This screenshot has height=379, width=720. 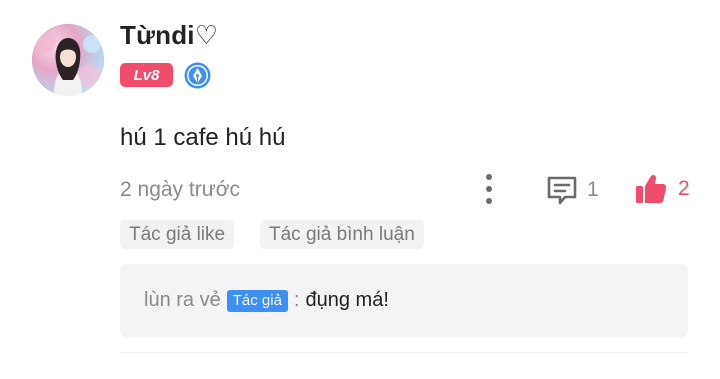 What do you see at coordinates (490, 189) in the screenshot?
I see `more-vertical-icon` at bounding box center [490, 189].